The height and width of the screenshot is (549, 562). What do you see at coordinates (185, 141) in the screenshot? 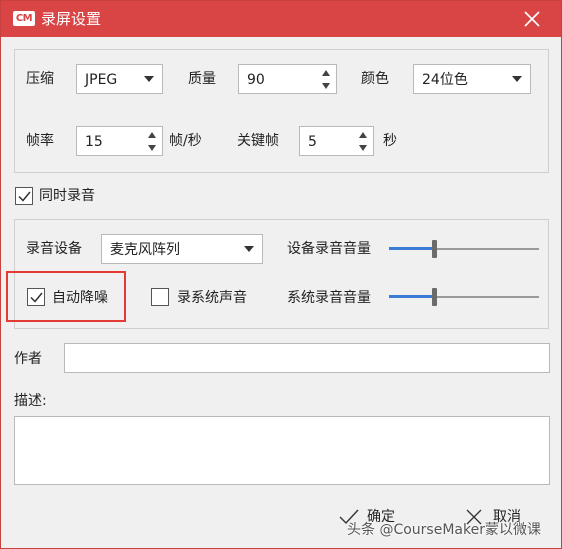
I see `framerate-unit: 帧/秒` at bounding box center [185, 141].